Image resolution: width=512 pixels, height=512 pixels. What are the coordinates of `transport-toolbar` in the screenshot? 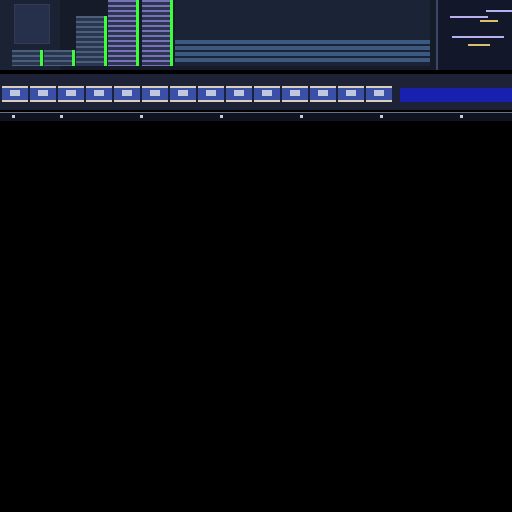 It's located at (256, 92).